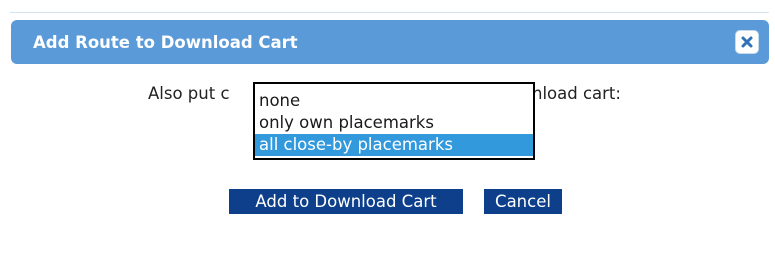 This screenshot has height=262, width=775. Describe the element at coordinates (576, 93) in the screenshot. I see `prompt-text-end: nload cart:` at that location.